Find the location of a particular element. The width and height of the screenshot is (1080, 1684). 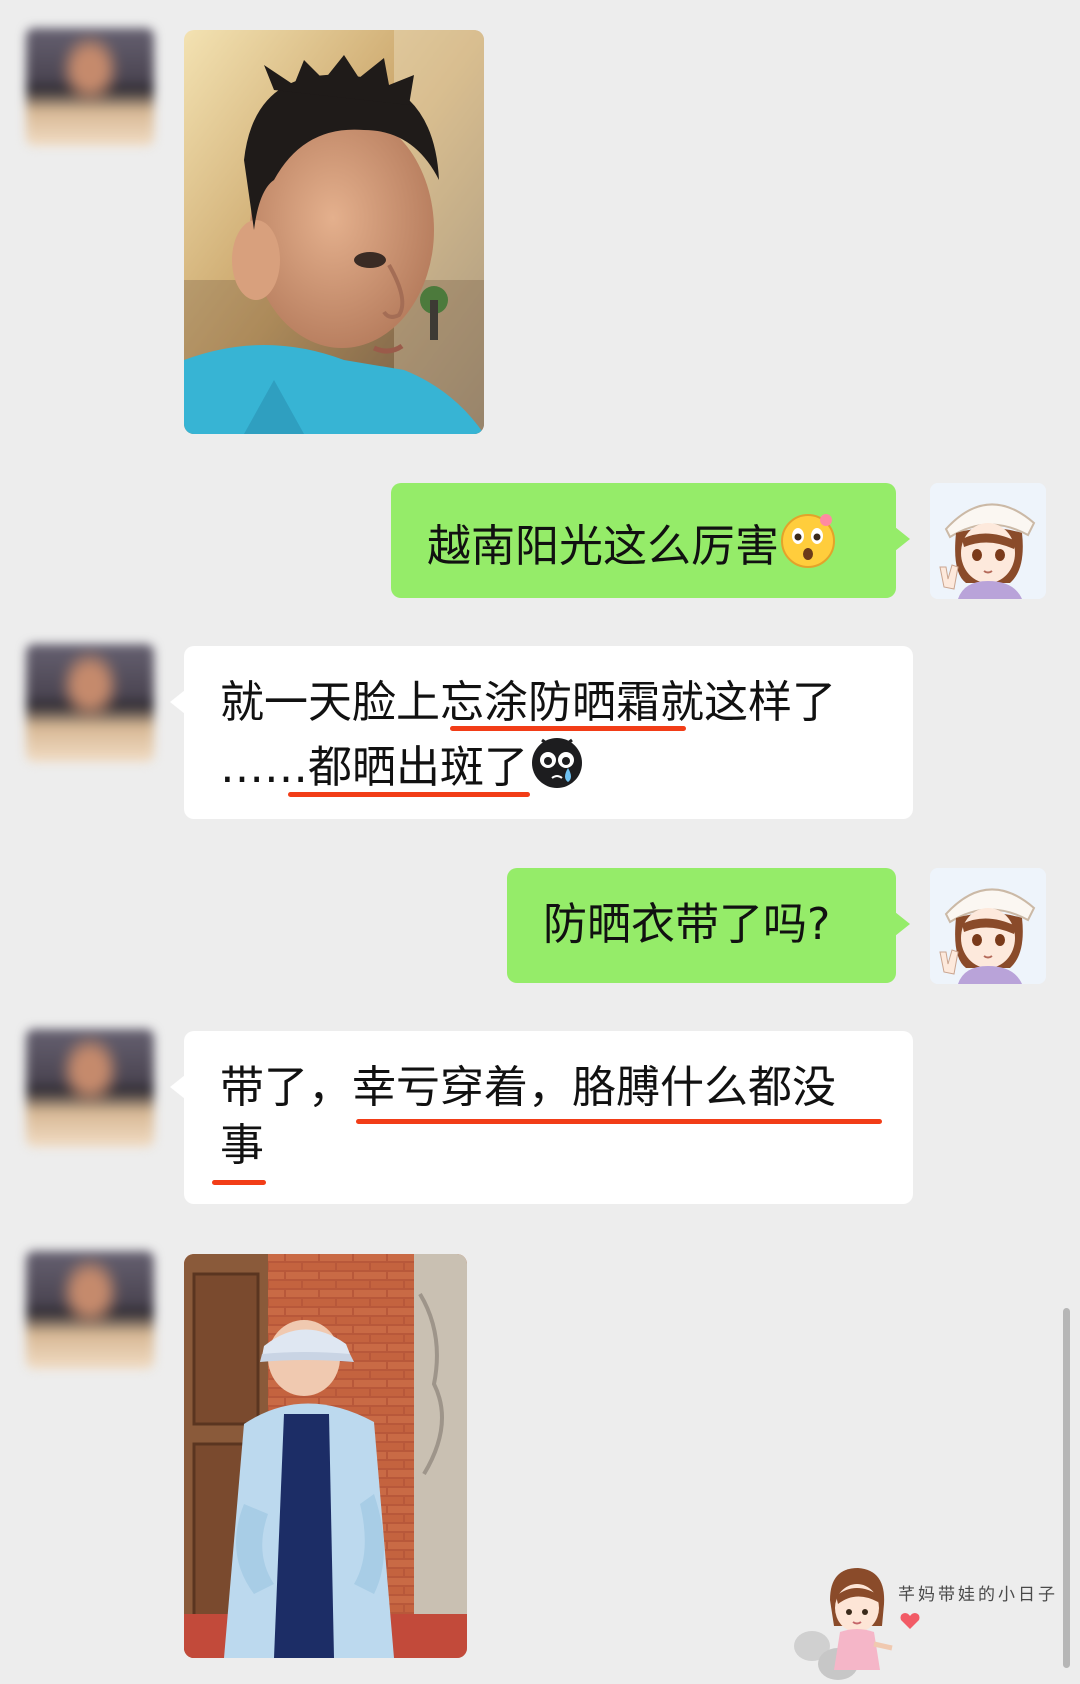

astonished-face-icon is located at coordinates (808, 541).